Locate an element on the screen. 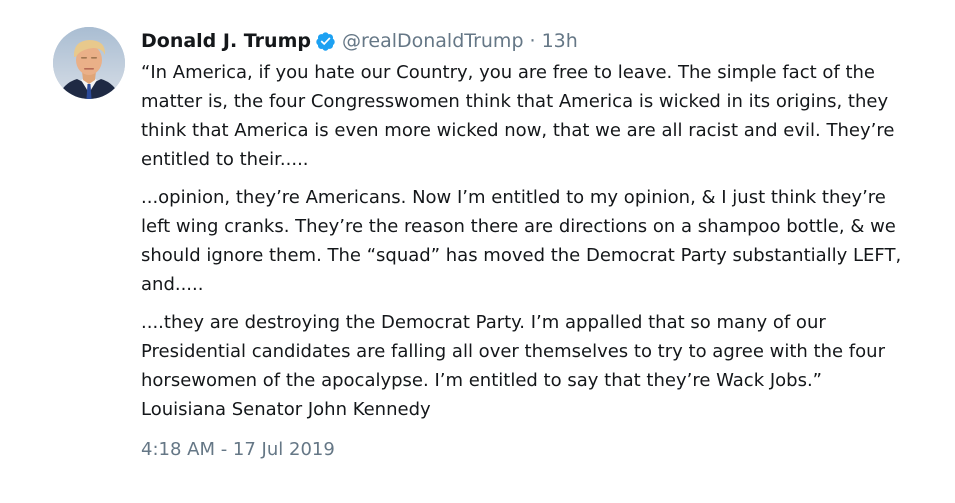 The height and width of the screenshot is (503, 955). author-handle: @realDonaldTrump is located at coordinates (433, 41).